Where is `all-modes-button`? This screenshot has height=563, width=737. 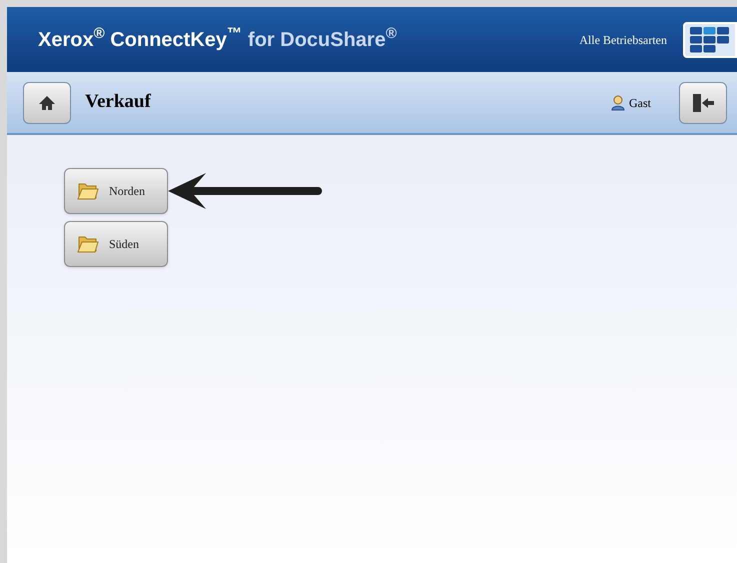 all-modes-button is located at coordinates (710, 40).